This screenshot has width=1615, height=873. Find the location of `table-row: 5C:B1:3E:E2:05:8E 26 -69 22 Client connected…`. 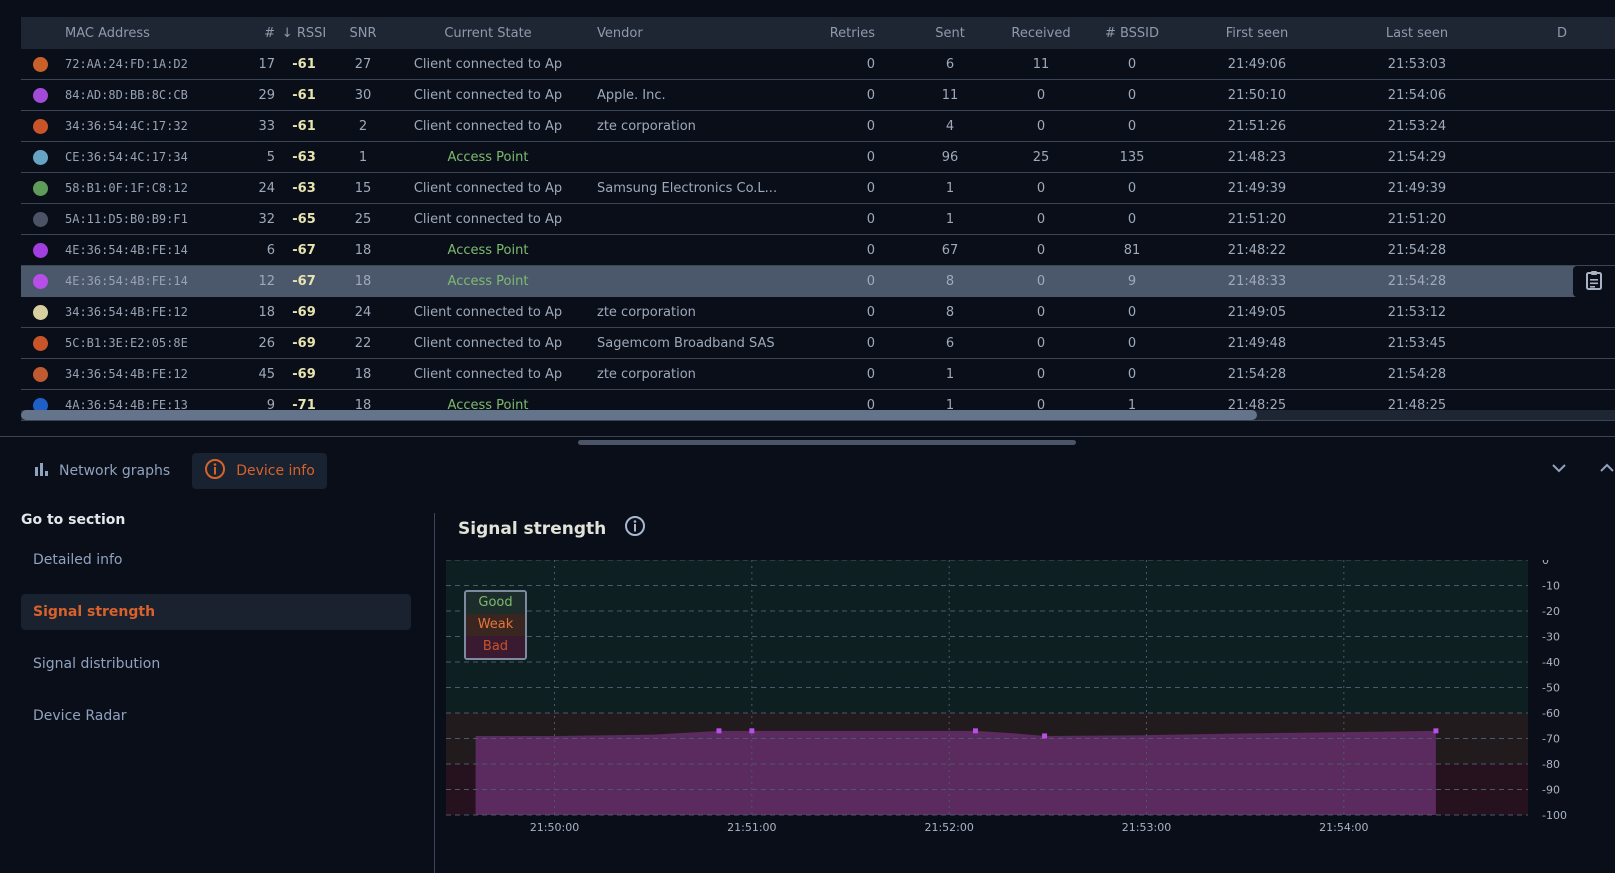

table-row: 5C:B1:3E:E2:05:8E 26 -69 22 Client connected… is located at coordinates (818, 343).